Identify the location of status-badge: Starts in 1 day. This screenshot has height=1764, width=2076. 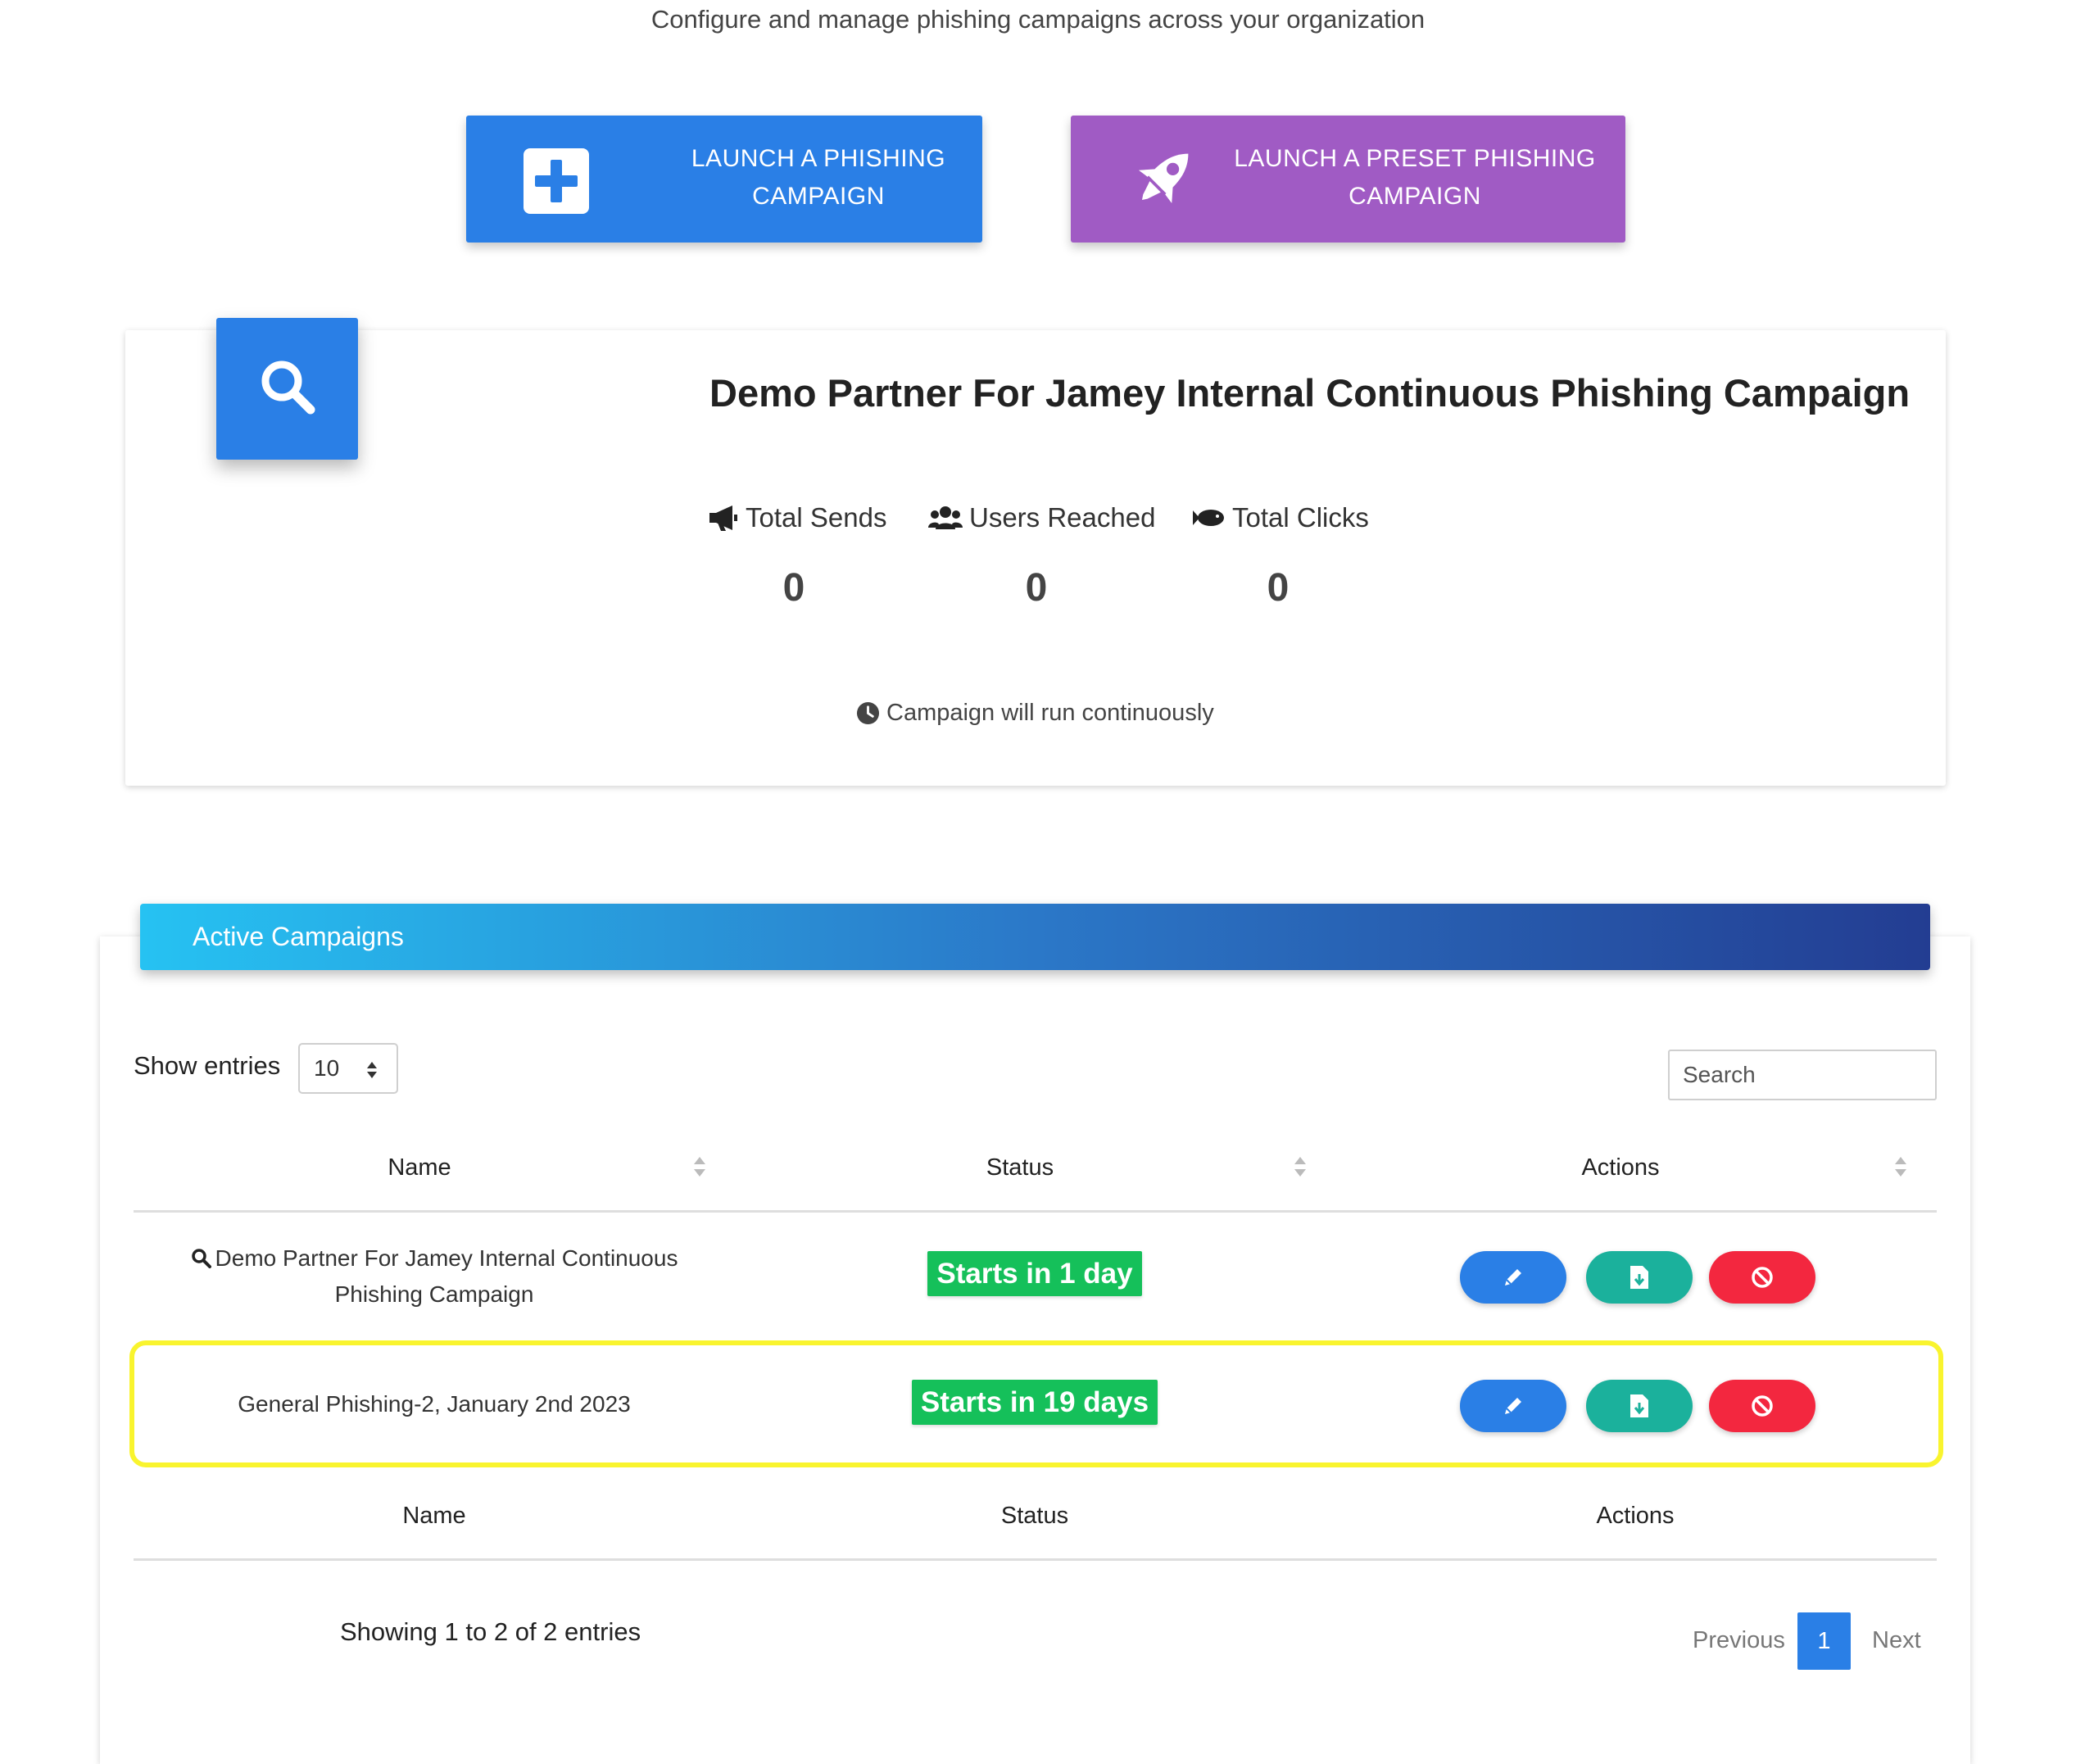
(1034, 1273).